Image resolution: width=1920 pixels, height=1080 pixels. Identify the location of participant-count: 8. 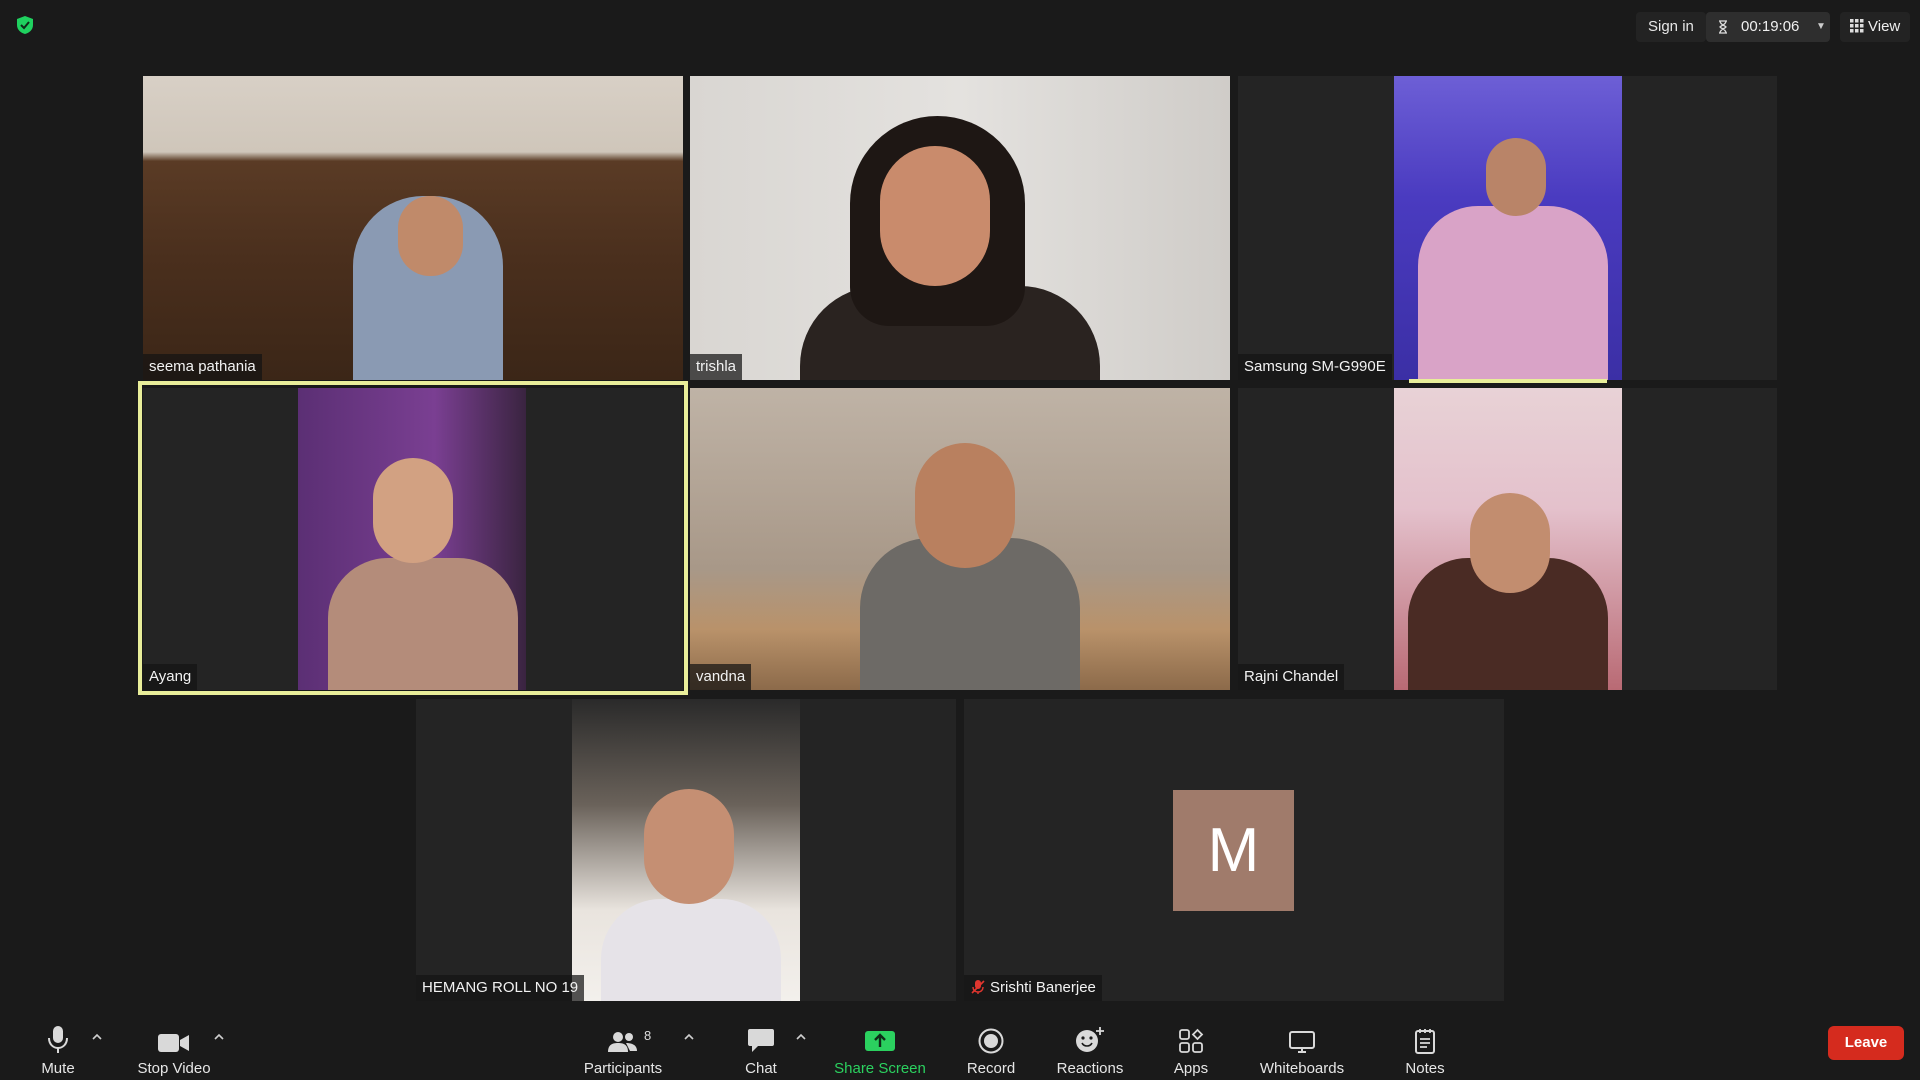
(648, 1035).